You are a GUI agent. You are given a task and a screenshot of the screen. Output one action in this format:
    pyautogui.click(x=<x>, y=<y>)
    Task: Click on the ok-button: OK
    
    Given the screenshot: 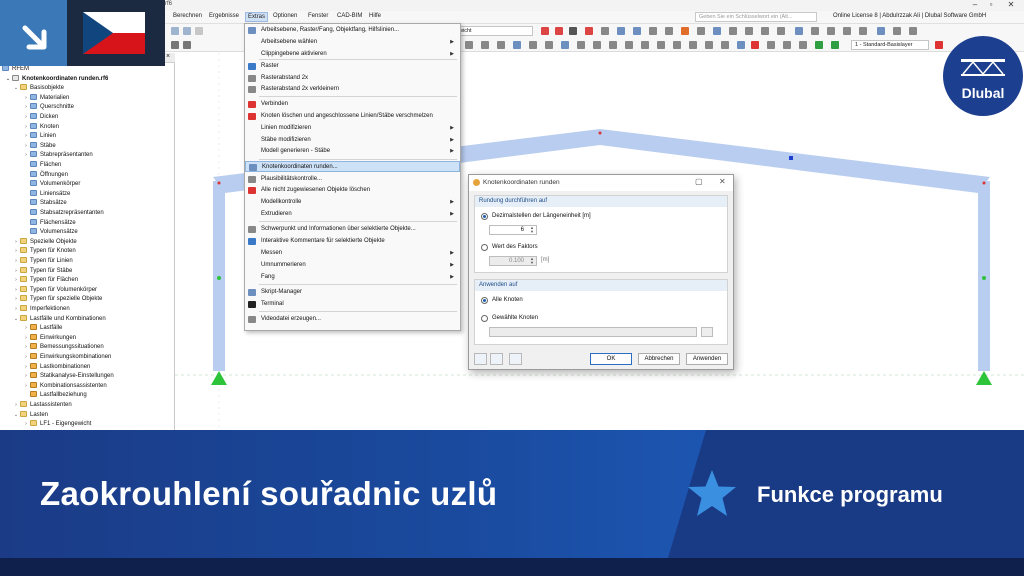 What is the action you would take?
    pyautogui.click(x=611, y=359)
    